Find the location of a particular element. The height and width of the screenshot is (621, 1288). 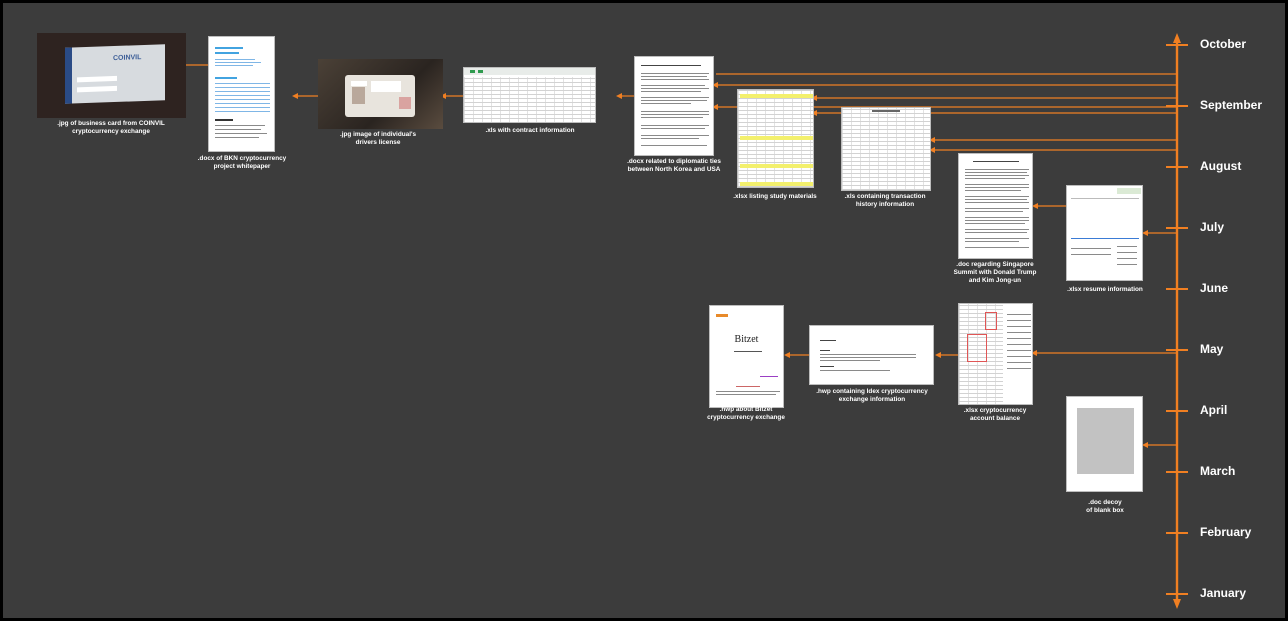

resume-xlsx-caption: .xlsx resume information is located at coordinates (1105, 289).